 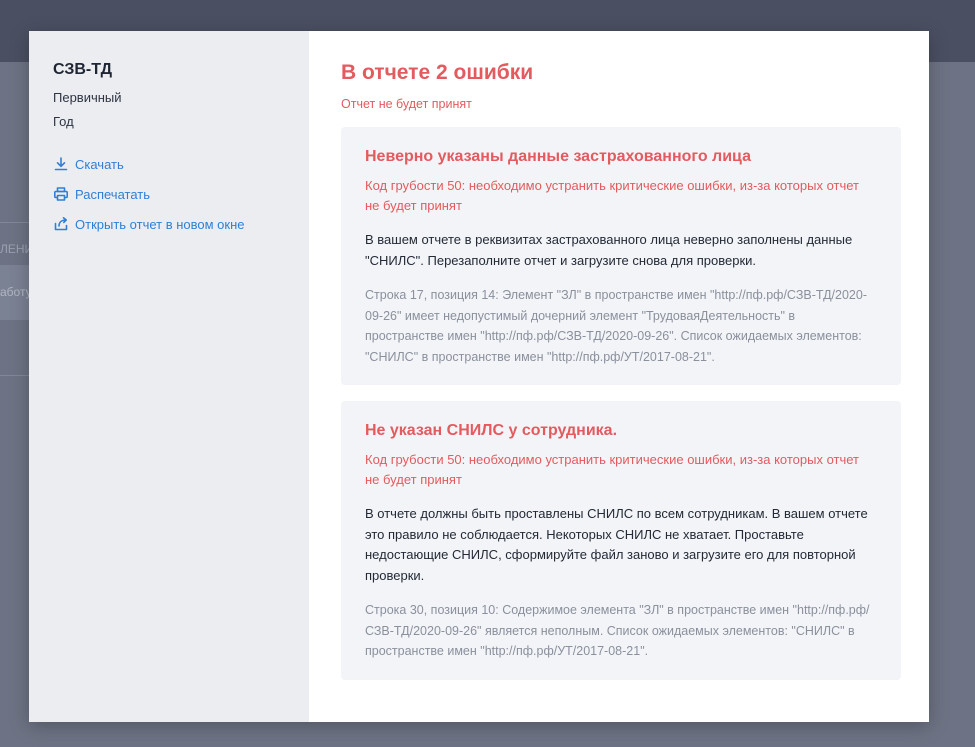 What do you see at coordinates (14, 249) in the screenshot?
I see `background-partial-label: ЛЕНИ` at bounding box center [14, 249].